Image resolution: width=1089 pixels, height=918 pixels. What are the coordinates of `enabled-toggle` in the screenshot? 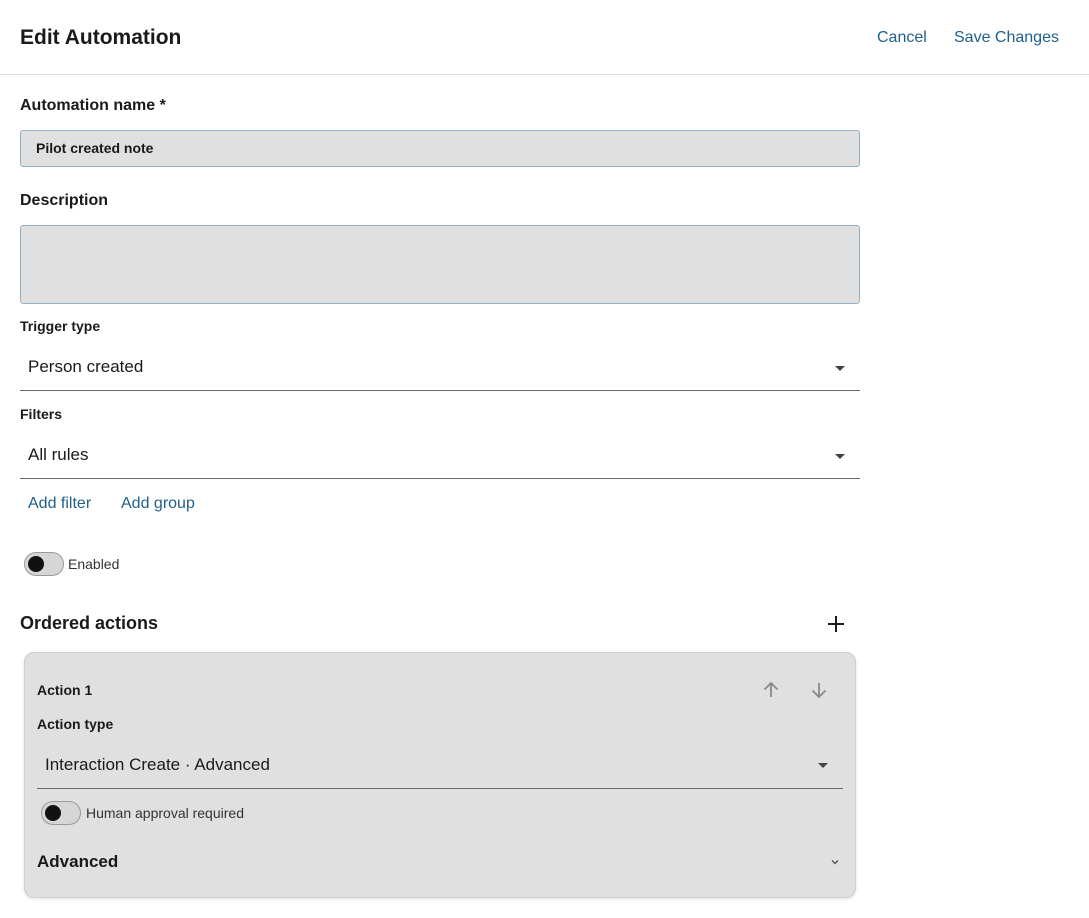 It's located at (44, 564).